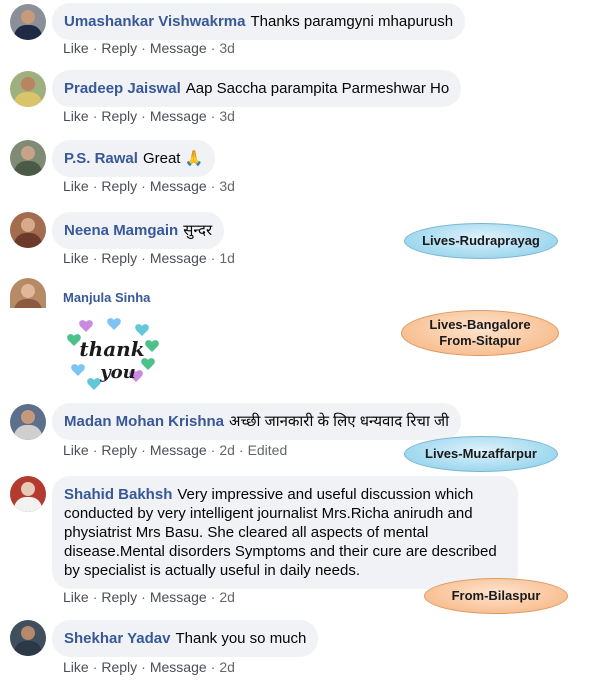  Describe the element at coordinates (480, 324) in the screenshot. I see `tag-line: Lives-Bangalore` at that location.